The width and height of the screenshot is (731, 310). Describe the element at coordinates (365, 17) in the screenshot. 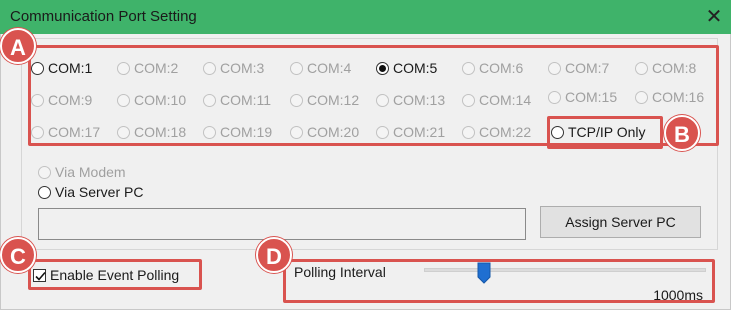

I see `title-bar: Communication Port Setting ✕` at that location.